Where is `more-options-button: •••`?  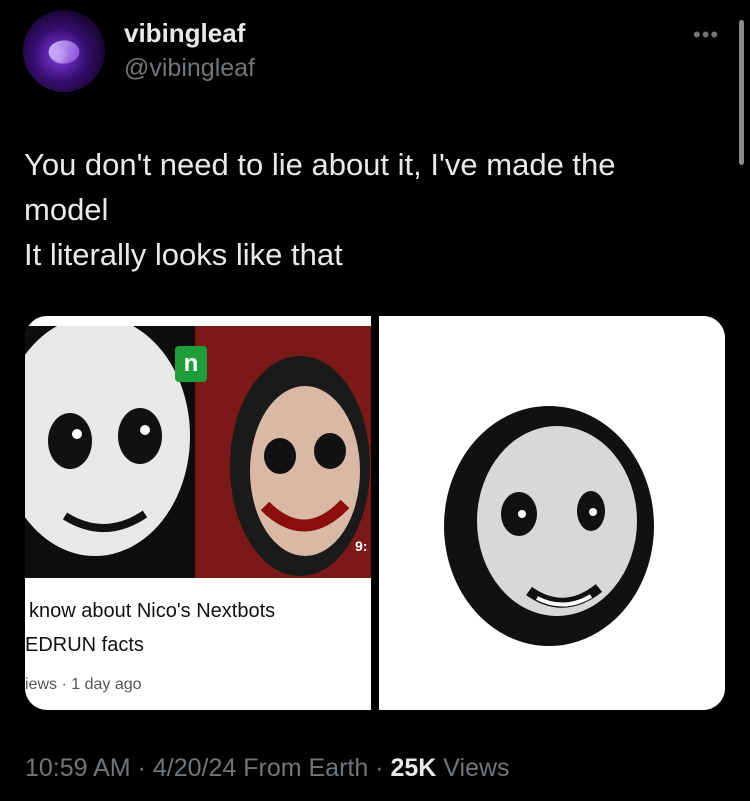 more-options-button: ••• is located at coordinates (706, 35).